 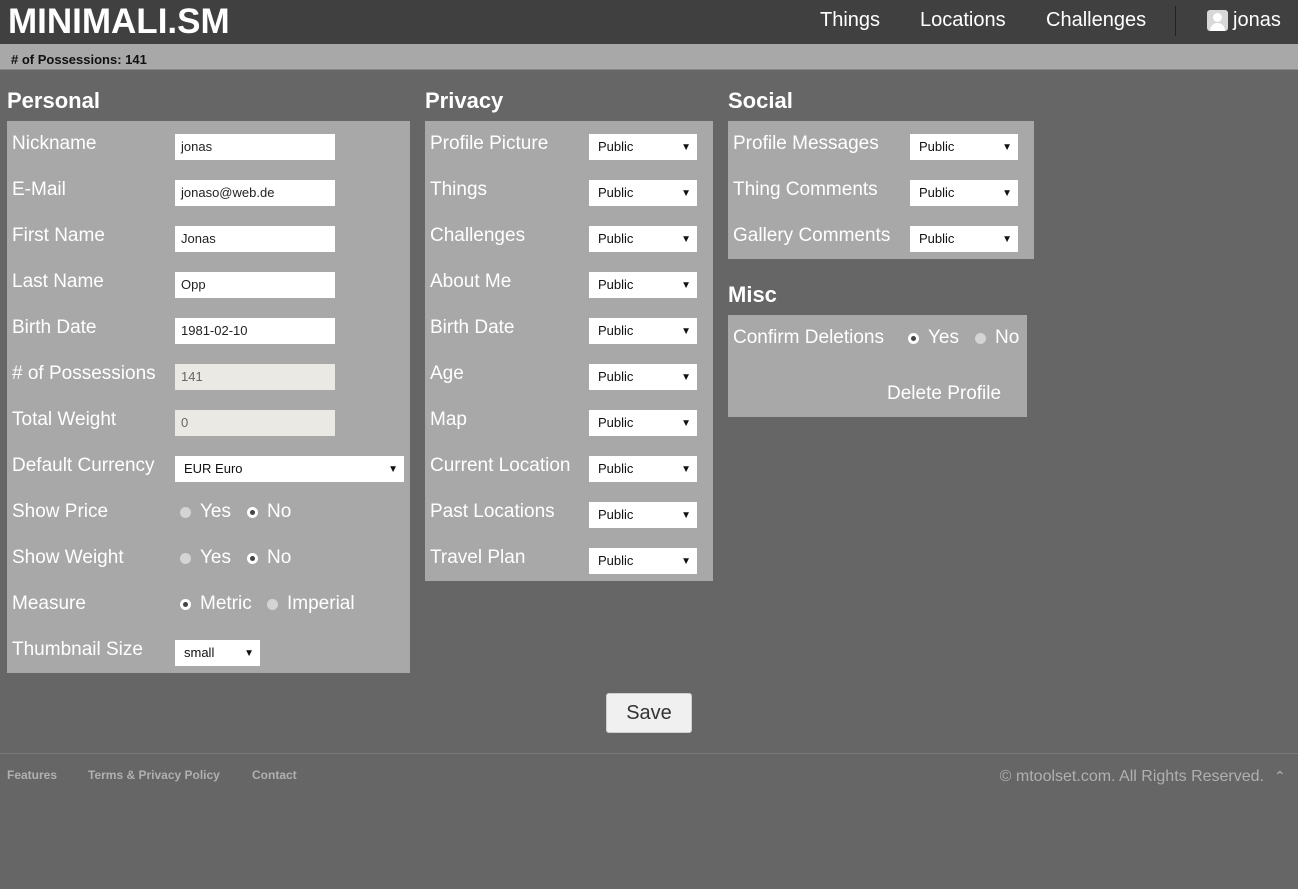 I want to click on privacy-past-locations-label: Past Locations, so click(x=492, y=511).